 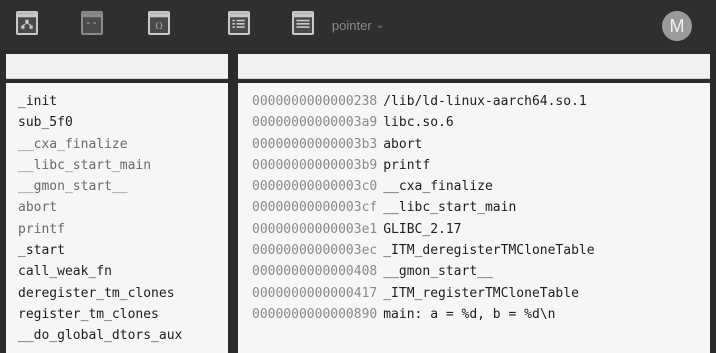 I want to click on toolbar: {} pointer ⌄ M, so click(x=358, y=25).